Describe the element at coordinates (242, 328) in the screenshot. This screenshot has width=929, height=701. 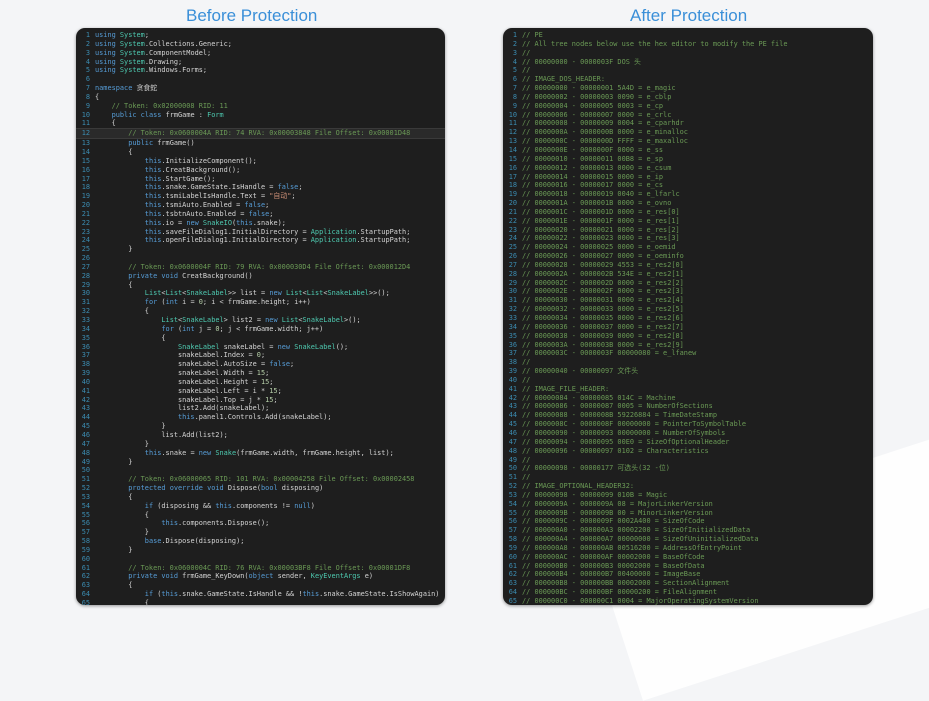
I see `code-text: for (int j = 0; j < frmGame.width; j++)` at that location.